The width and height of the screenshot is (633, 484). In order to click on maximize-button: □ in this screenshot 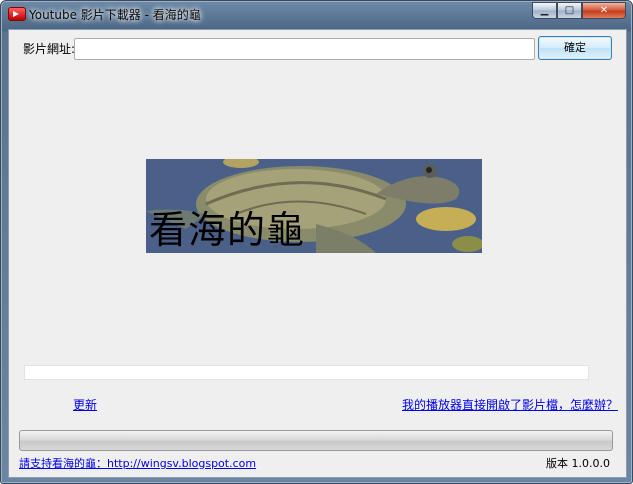, I will do `click(569, 10)`.